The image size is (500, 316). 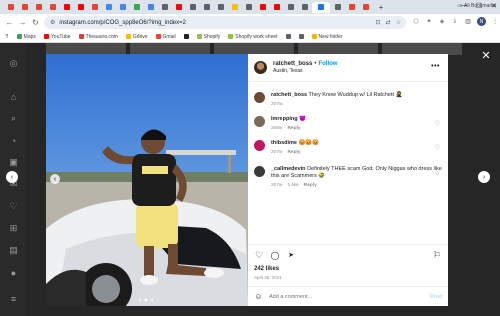 I want to click on profile-avatar: N, so click(x=481, y=21).